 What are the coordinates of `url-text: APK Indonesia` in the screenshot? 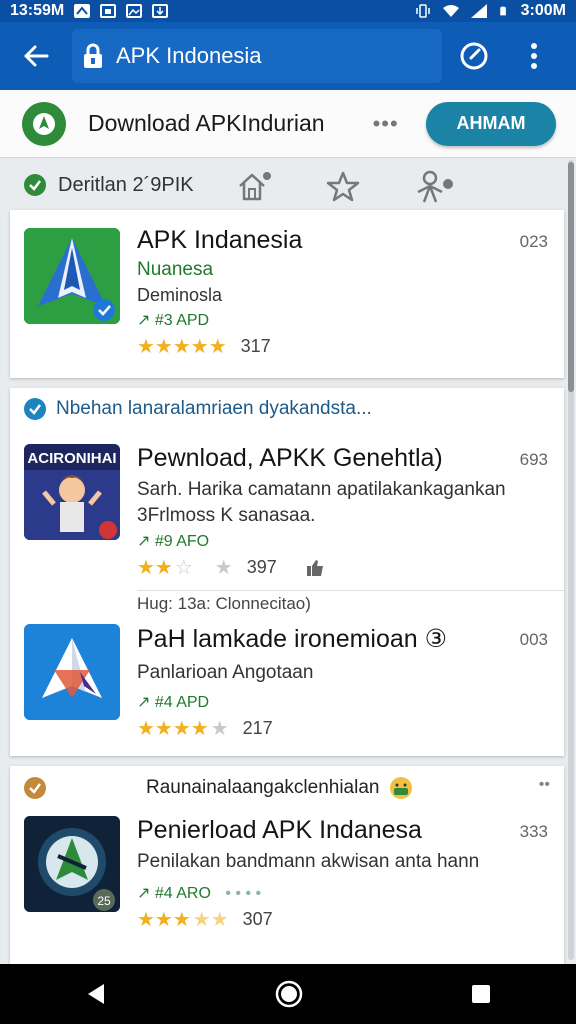 It's located at (189, 55).